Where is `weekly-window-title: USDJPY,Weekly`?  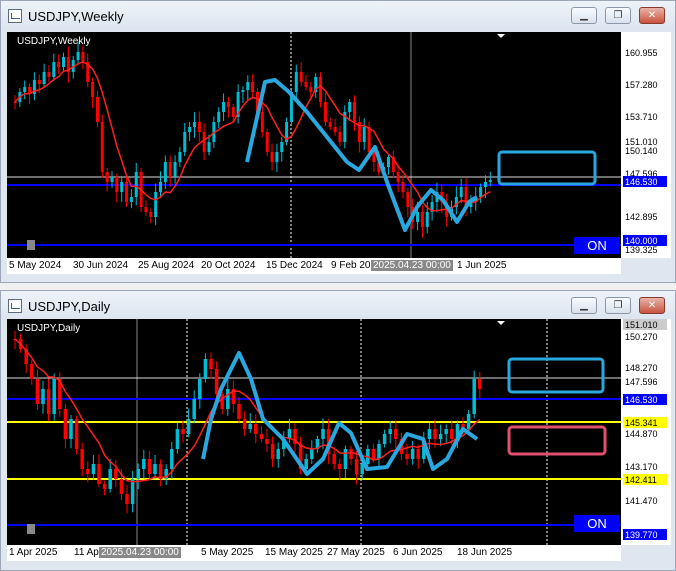
weekly-window-title: USDJPY,Weekly is located at coordinates (76, 16).